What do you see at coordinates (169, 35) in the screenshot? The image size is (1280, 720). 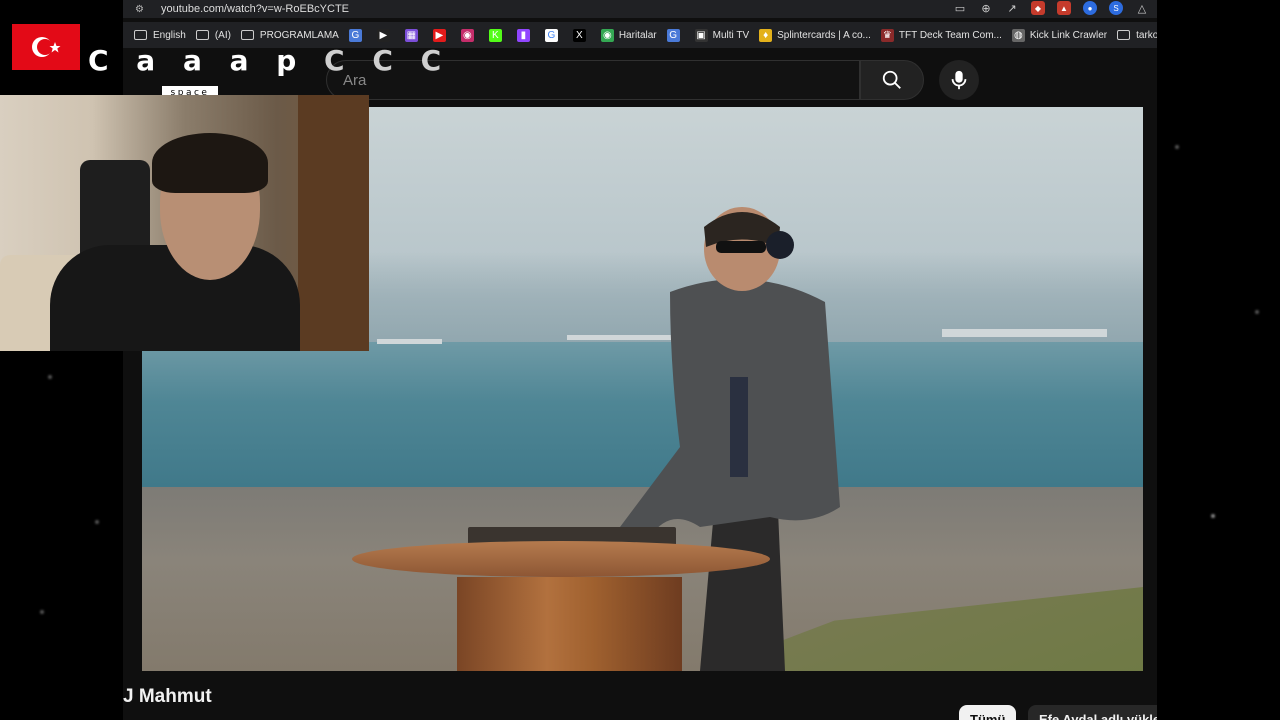 I see `bookmark-label: English` at bounding box center [169, 35].